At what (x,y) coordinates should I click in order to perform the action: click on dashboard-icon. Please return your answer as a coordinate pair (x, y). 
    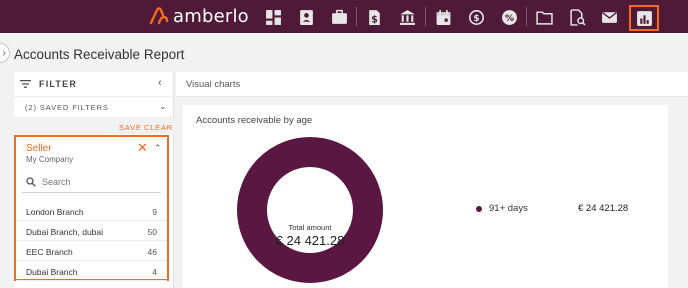
    Looking at the image, I should click on (273, 17).